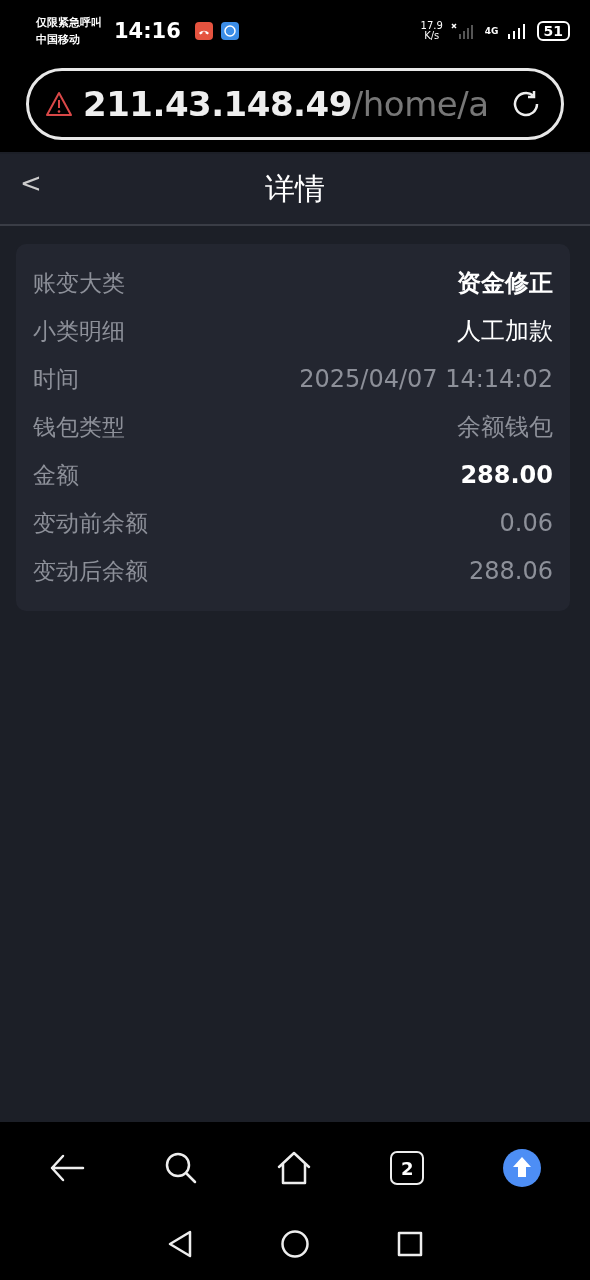 The image size is (590, 1280). What do you see at coordinates (431, 26) in the screenshot?
I see `speed-value: 17.9` at bounding box center [431, 26].